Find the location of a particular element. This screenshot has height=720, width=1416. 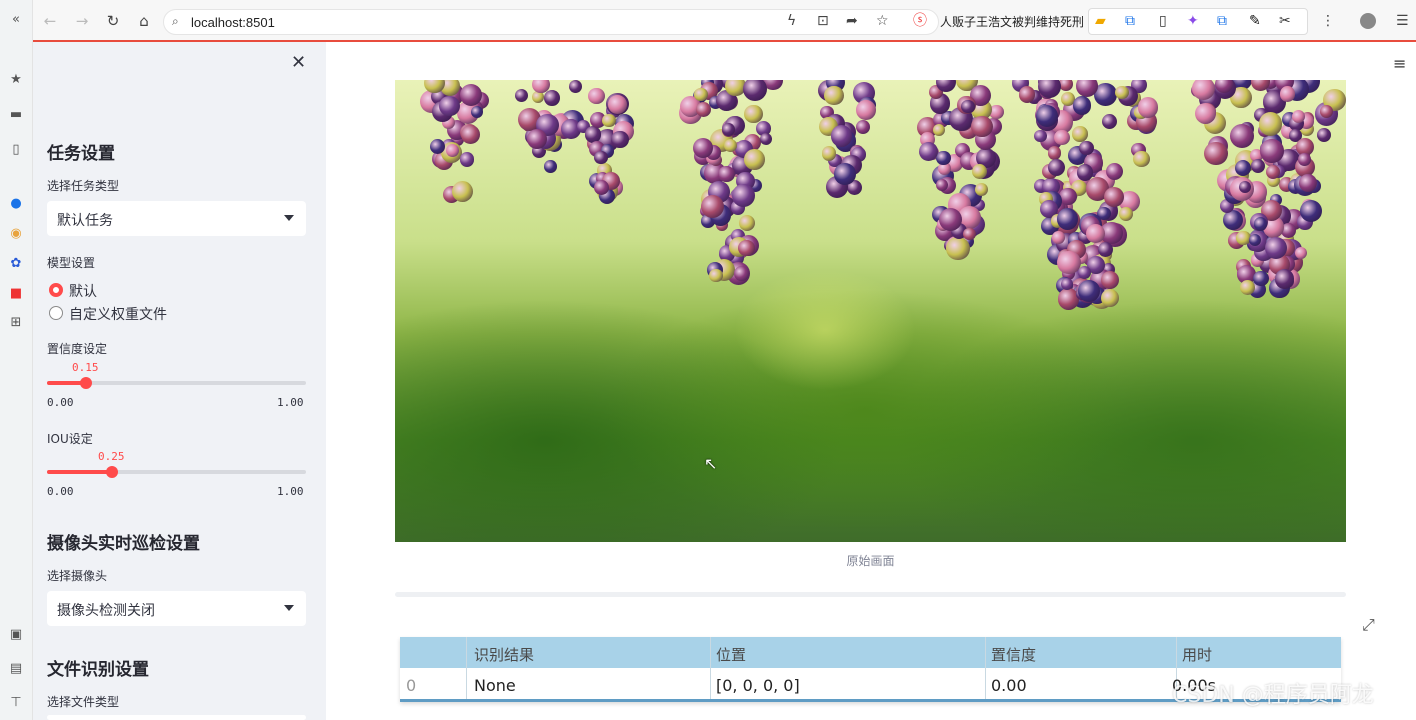

close-icon: ✕ is located at coordinates (298, 62).